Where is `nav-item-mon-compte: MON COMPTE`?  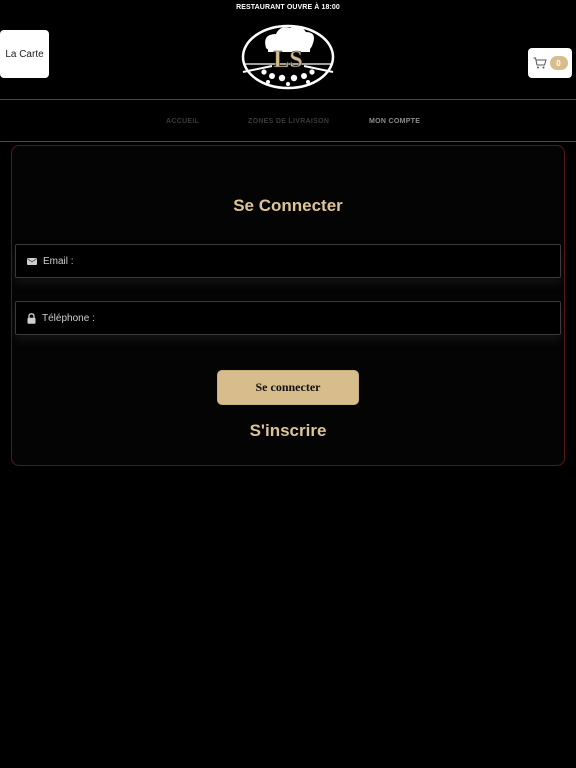
nav-item-mon-compte: MON COMPTE is located at coordinates (394, 121).